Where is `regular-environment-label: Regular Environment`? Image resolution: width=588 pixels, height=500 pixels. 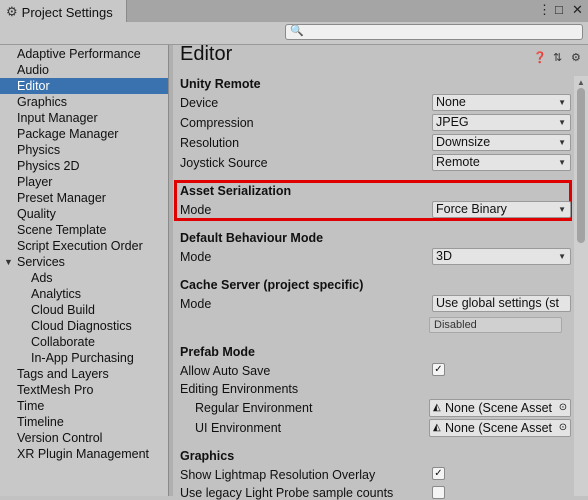 regular-environment-label: Regular Environment is located at coordinates (254, 408).